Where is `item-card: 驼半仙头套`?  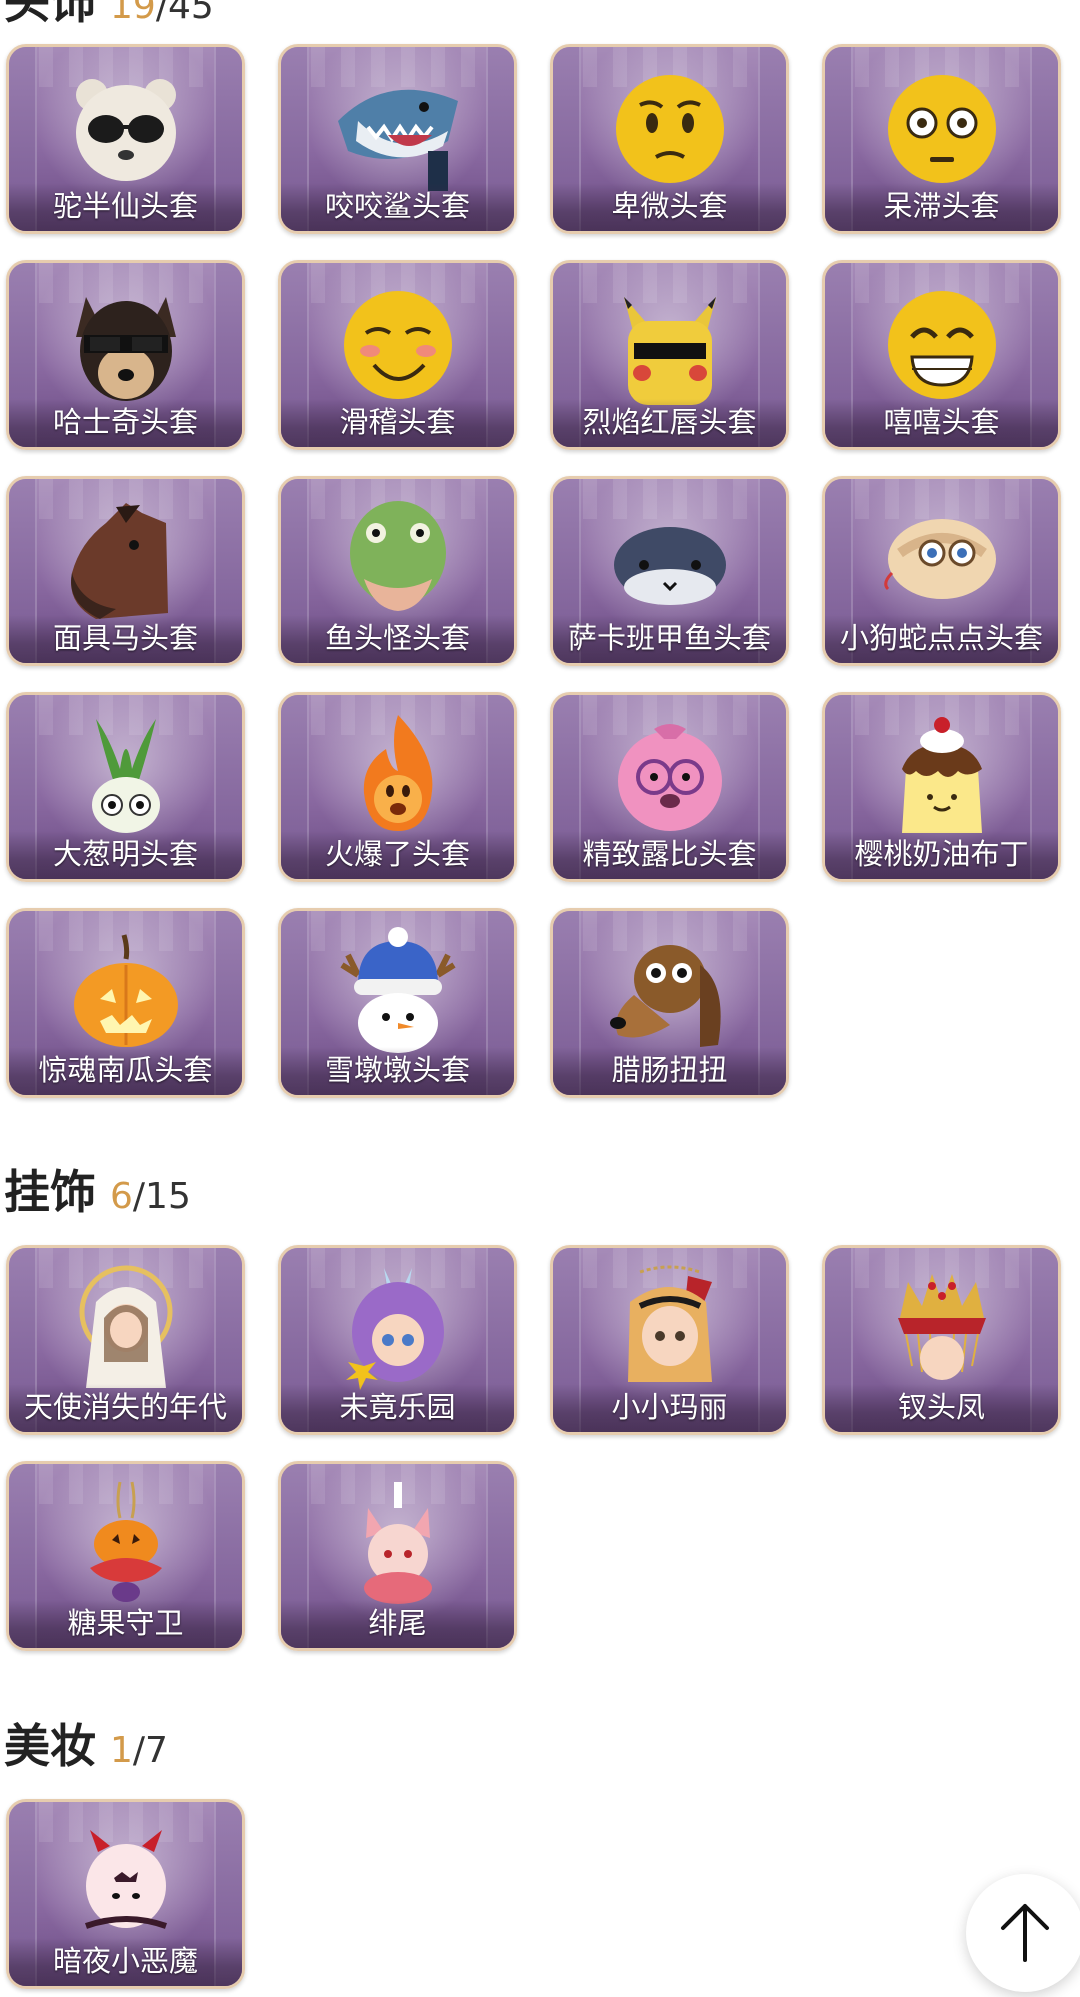 item-card: 驼半仙头套 is located at coordinates (125, 139).